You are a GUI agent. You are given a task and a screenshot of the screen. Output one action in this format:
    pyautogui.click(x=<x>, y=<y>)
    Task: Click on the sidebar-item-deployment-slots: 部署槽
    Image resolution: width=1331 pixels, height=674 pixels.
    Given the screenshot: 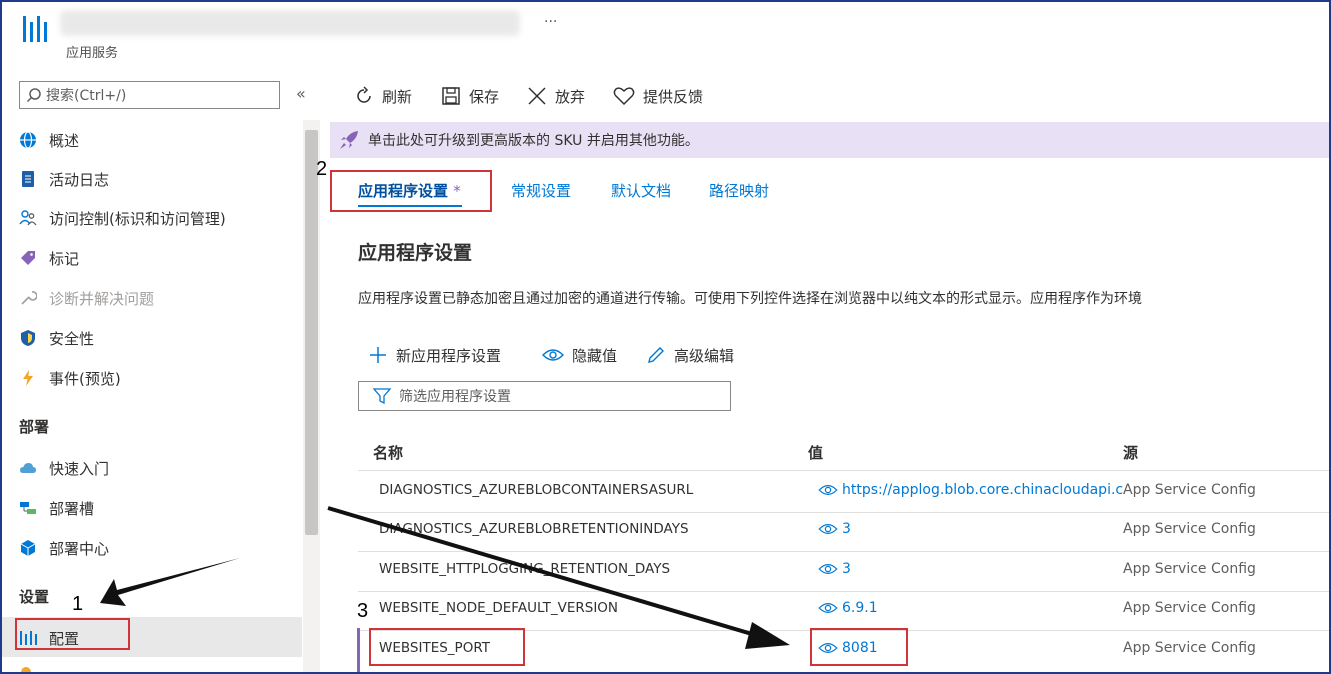 What is the action you would take?
    pyautogui.click(x=159, y=508)
    